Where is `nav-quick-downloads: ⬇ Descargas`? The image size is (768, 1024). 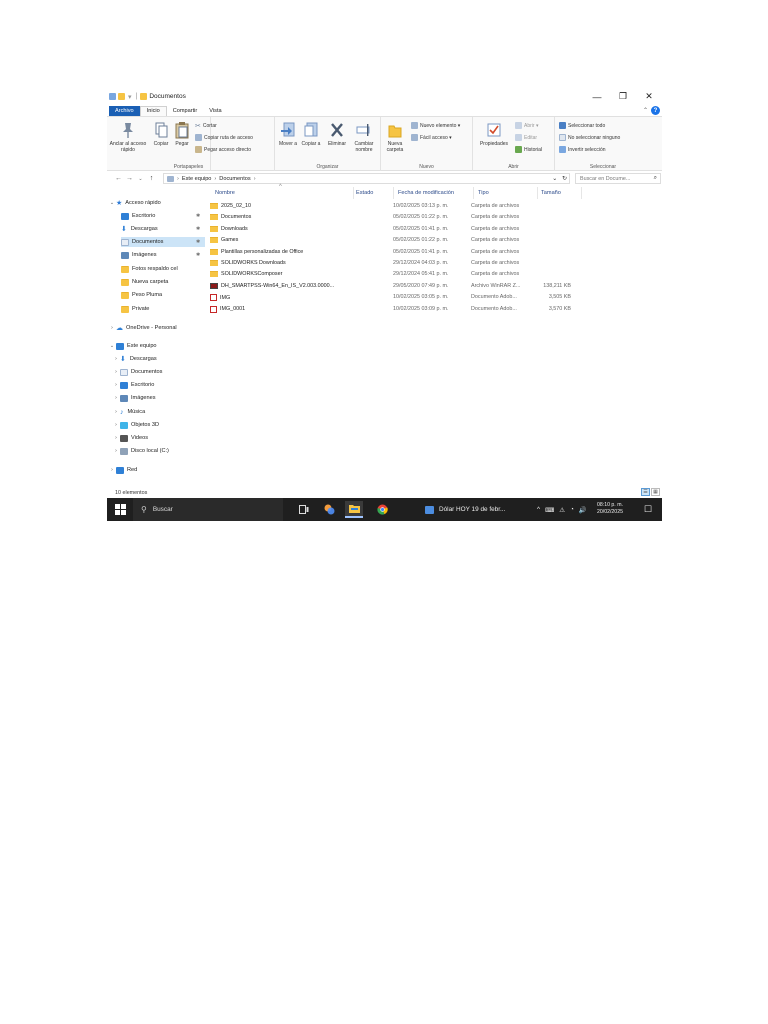
nav-quick-downloads: ⬇ Descargas is located at coordinates (163, 229).